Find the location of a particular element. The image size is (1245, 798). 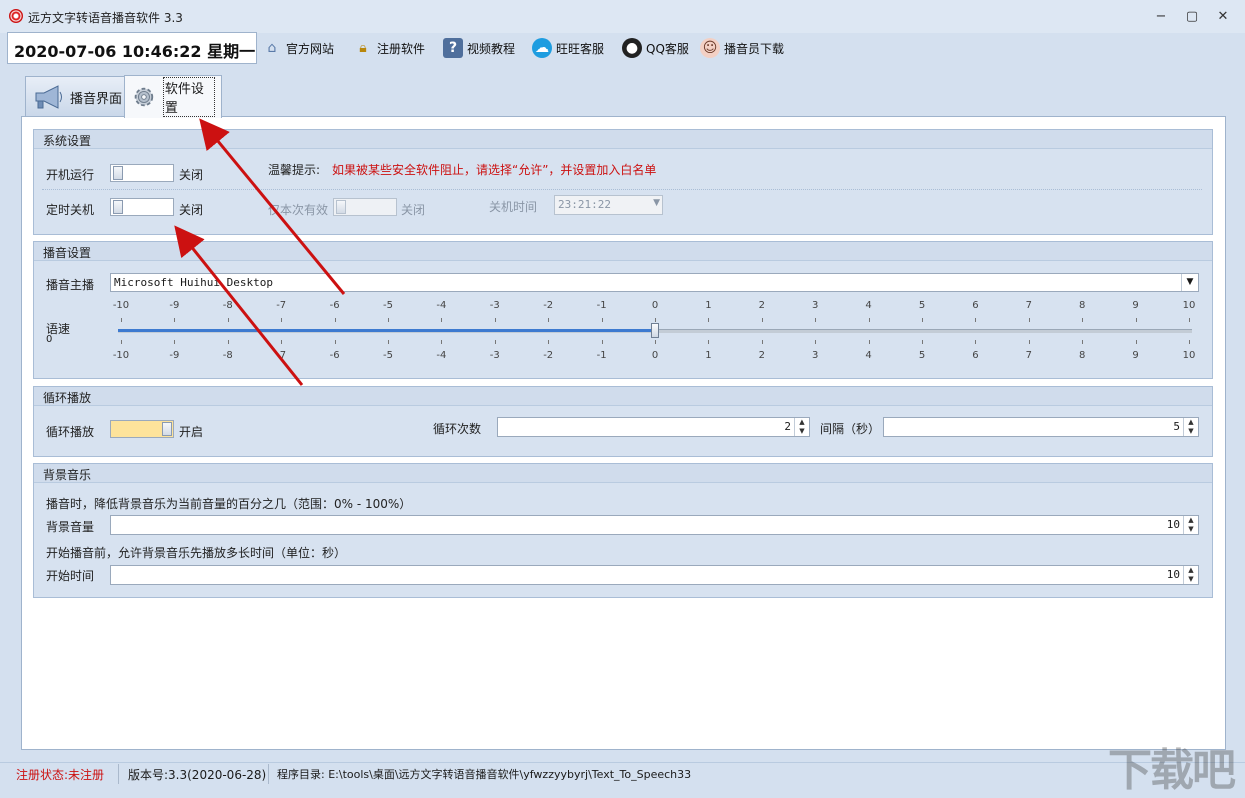

title-bar is located at coordinates (622, 16).